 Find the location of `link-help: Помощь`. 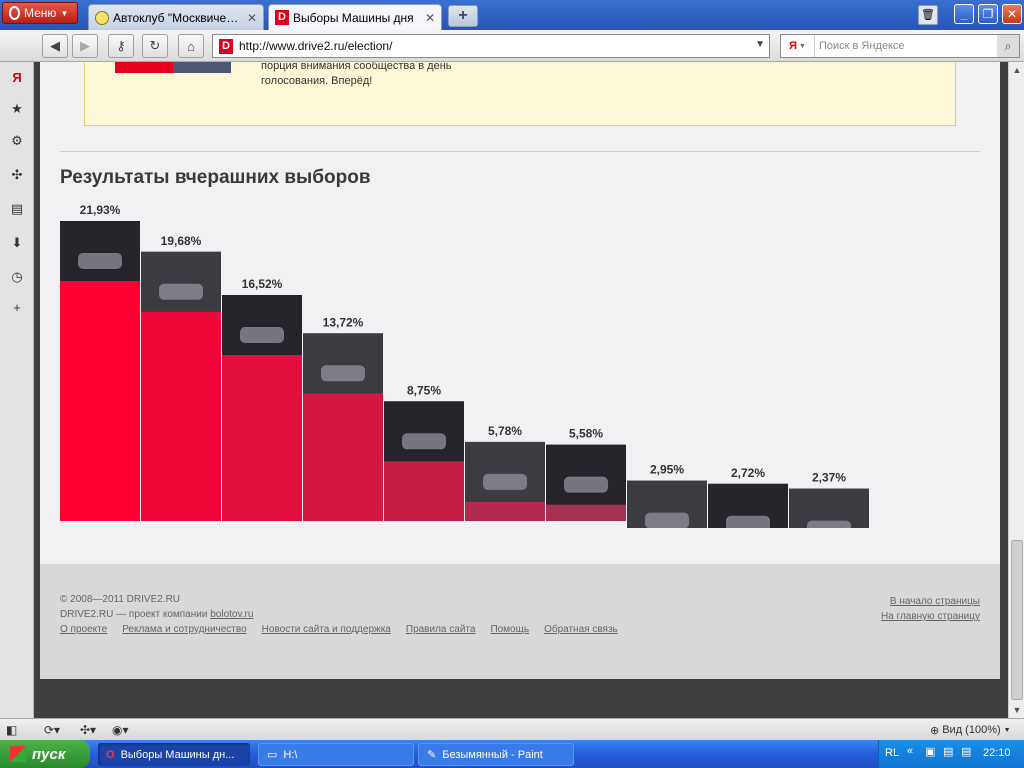

link-help: Помощь is located at coordinates (509, 629).